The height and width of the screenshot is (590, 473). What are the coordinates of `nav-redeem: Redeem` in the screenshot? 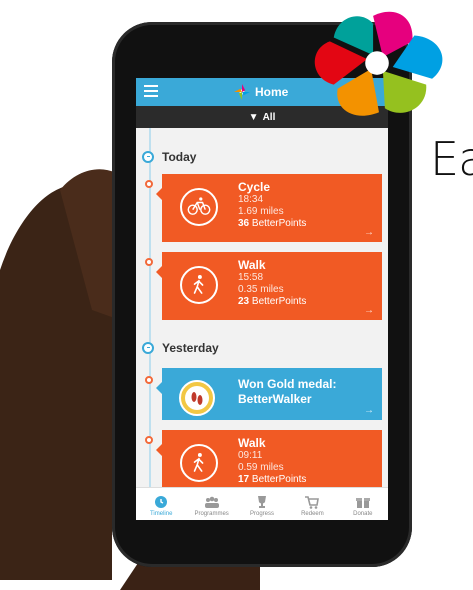 It's located at (312, 504).